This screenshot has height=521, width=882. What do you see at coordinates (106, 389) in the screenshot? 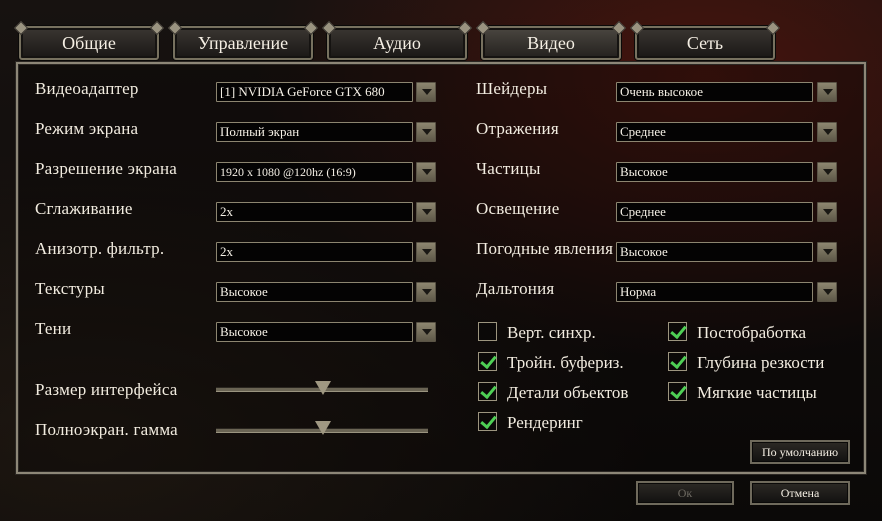
I see `ui-scale-label: Размер интерфейса` at bounding box center [106, 389].